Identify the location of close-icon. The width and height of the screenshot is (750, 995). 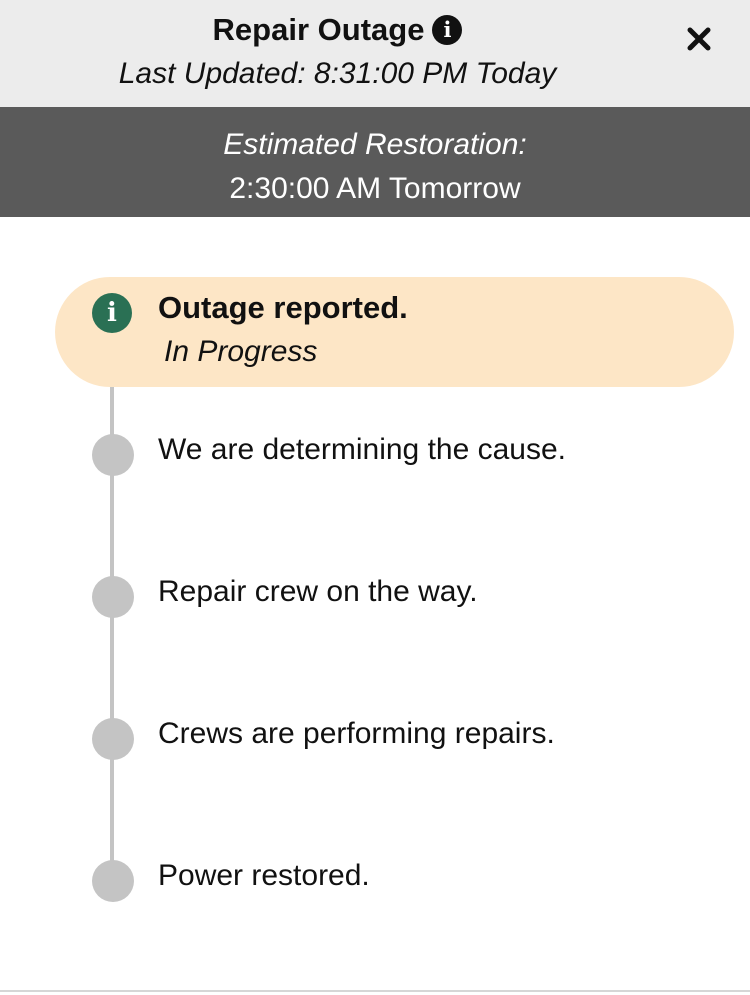
(699, 39).